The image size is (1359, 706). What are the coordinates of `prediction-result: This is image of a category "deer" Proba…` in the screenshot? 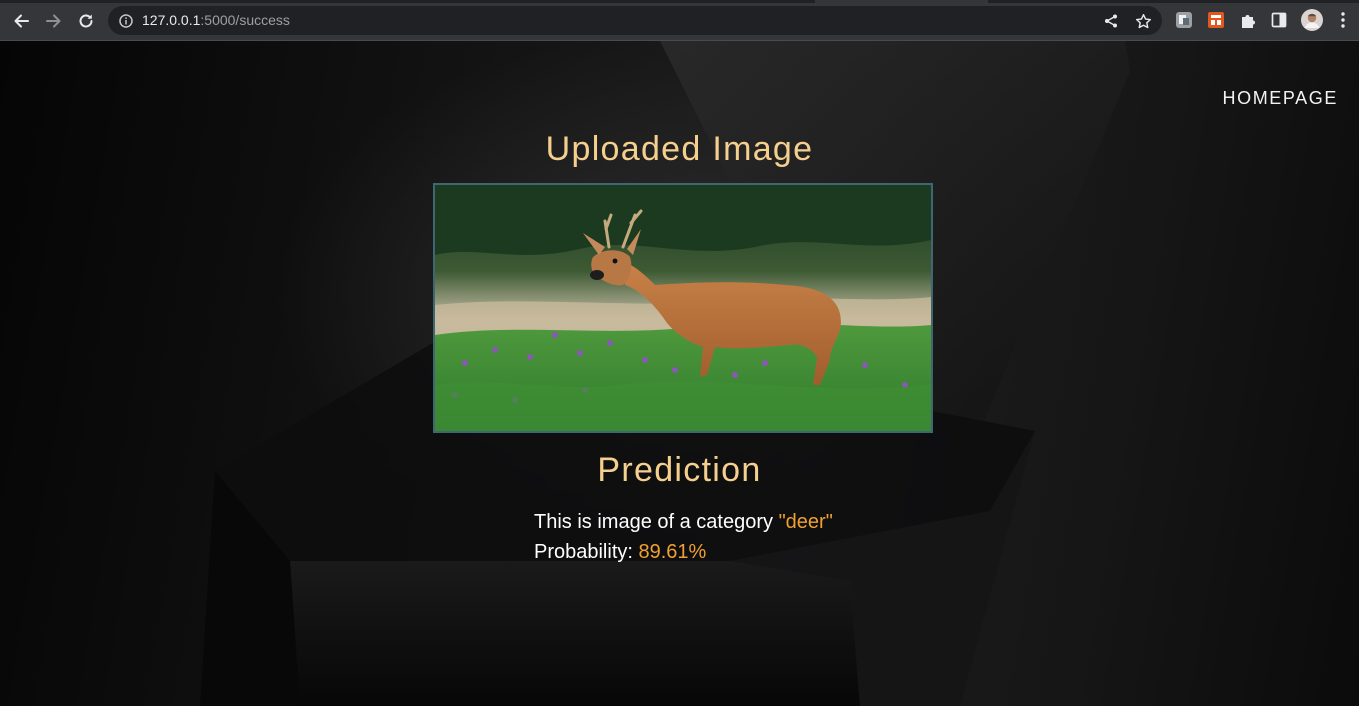 It's located at (683, 537).